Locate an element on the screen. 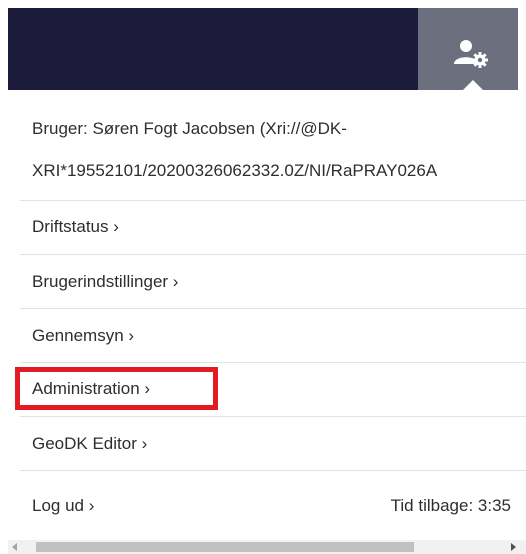 This screenshot has width=526, height=554. menu-item-log-ud: Log ud › is located at coordinates (63, 506).